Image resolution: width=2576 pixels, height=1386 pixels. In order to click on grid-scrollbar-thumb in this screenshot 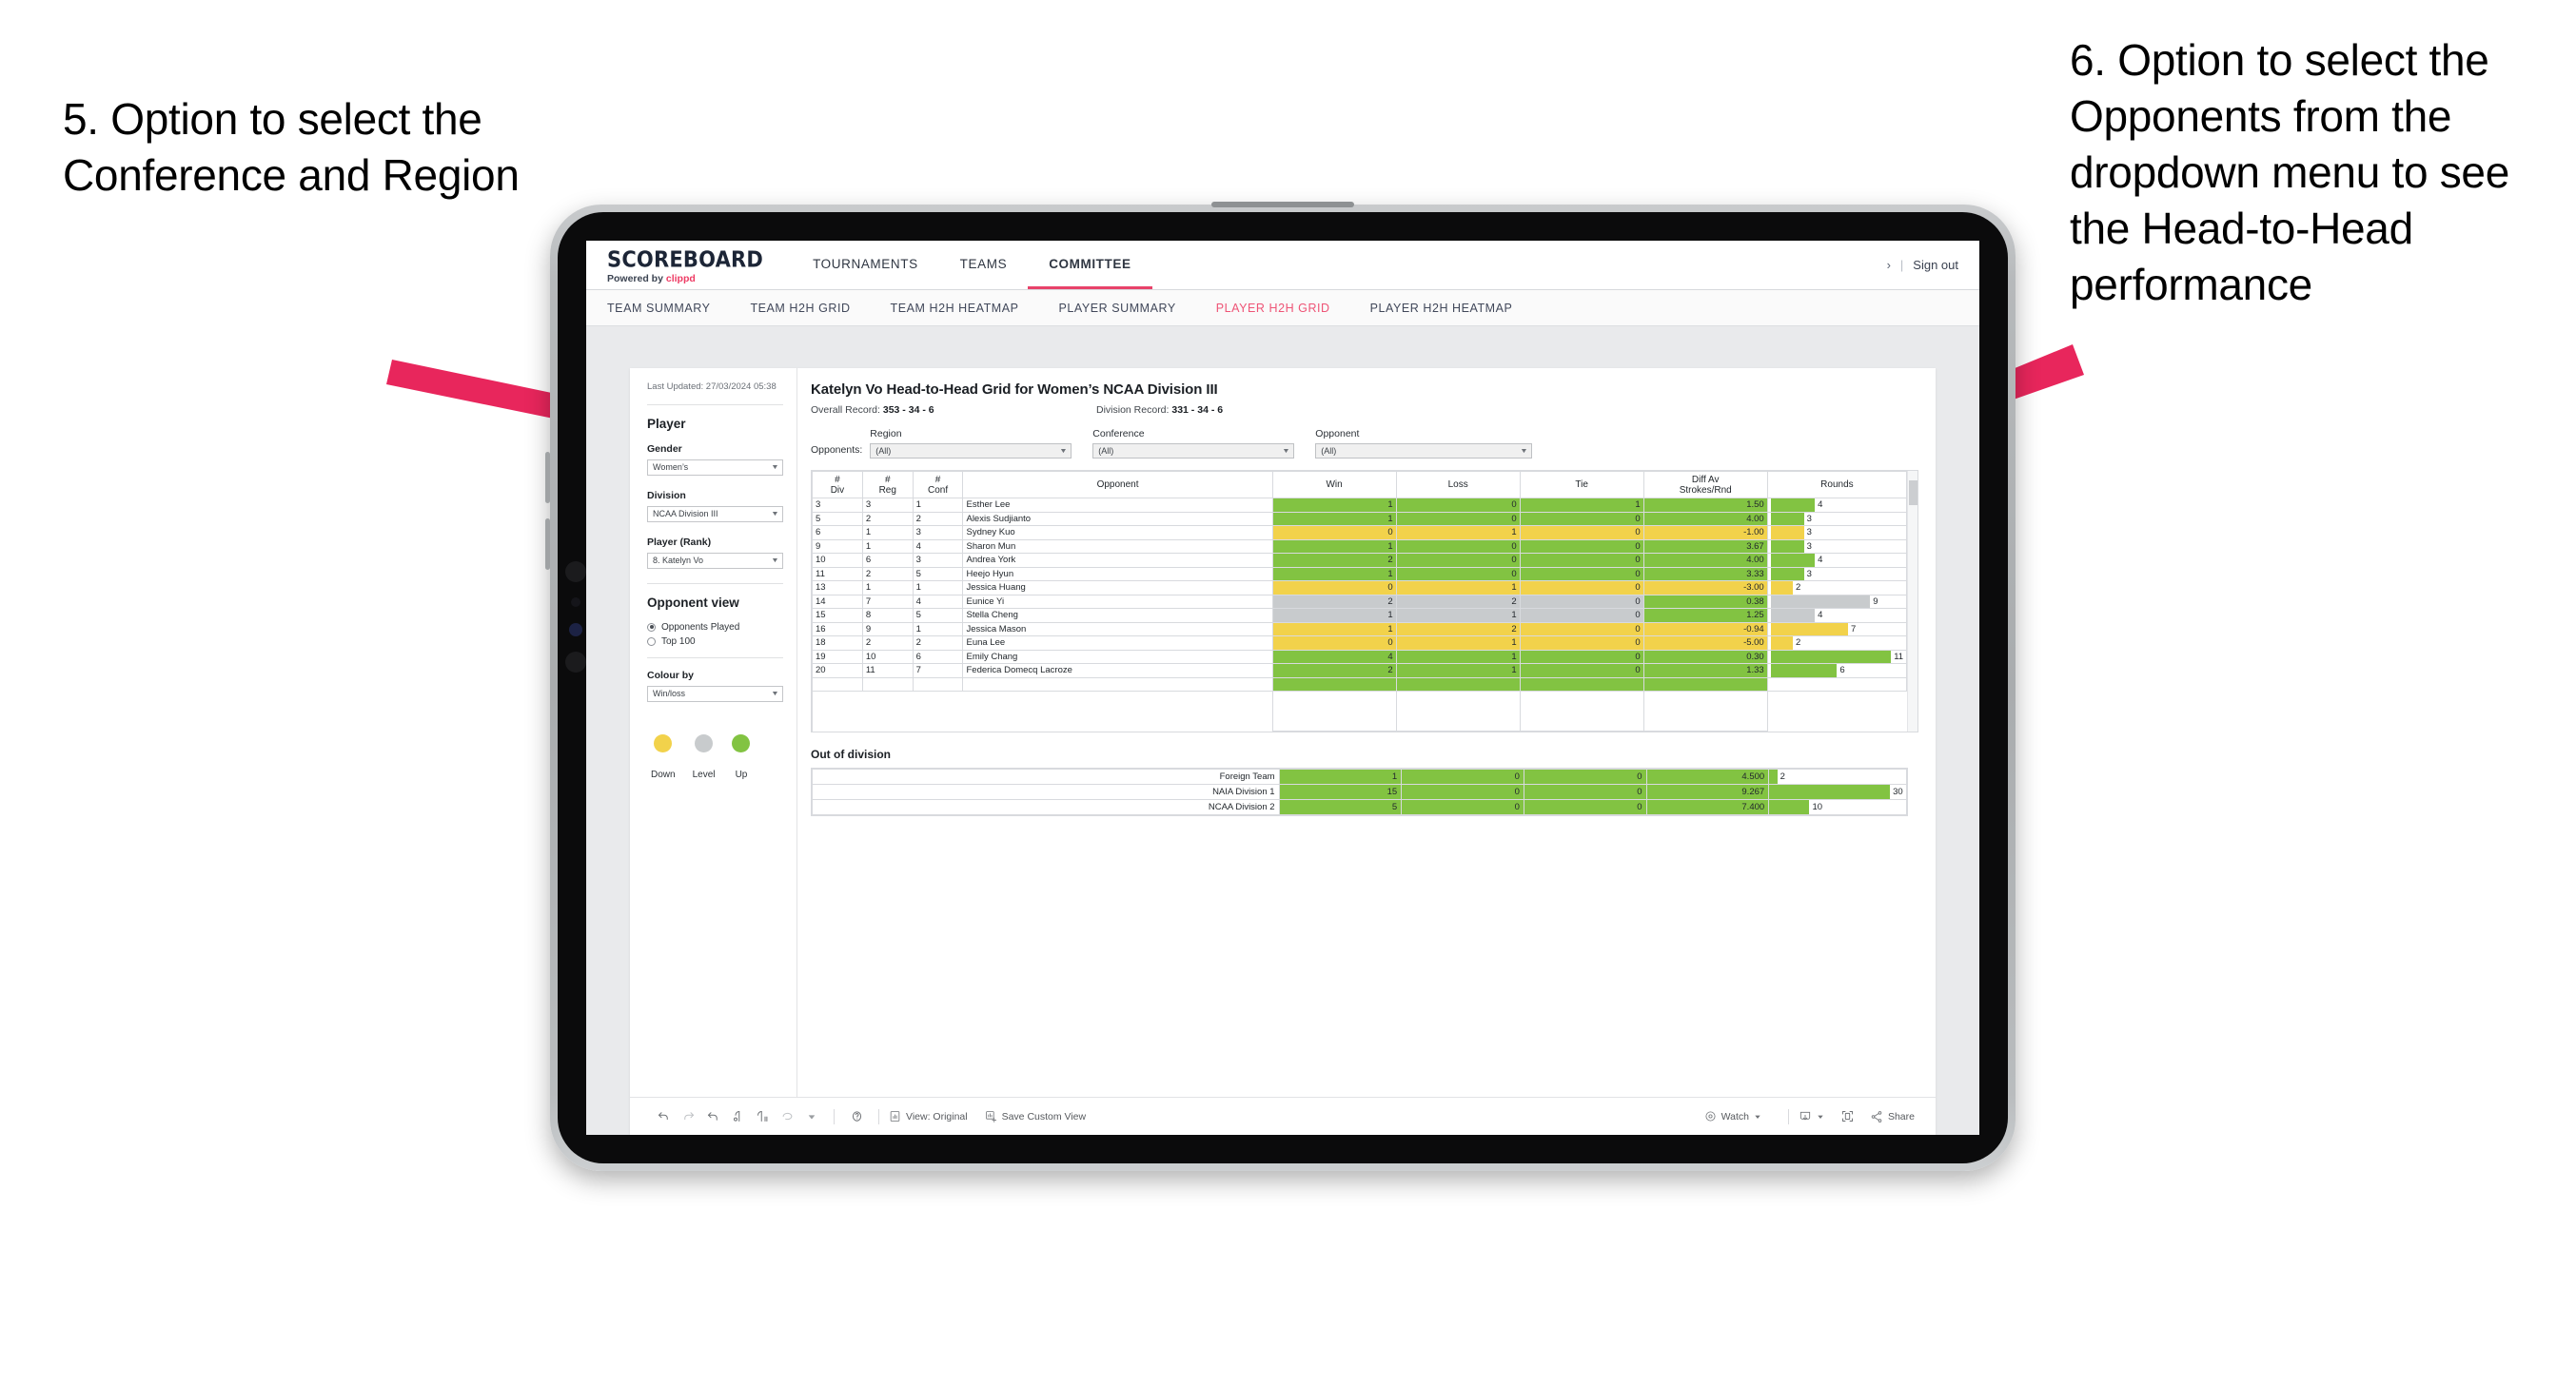, I will do `click(1913, 492)`.